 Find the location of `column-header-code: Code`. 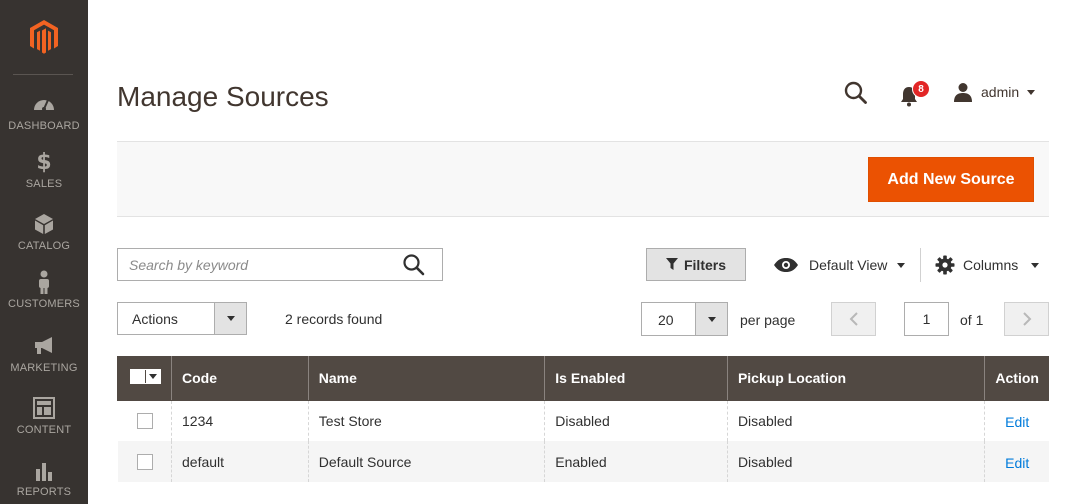

column-header-code: Code is located at coordinates (240, 378).